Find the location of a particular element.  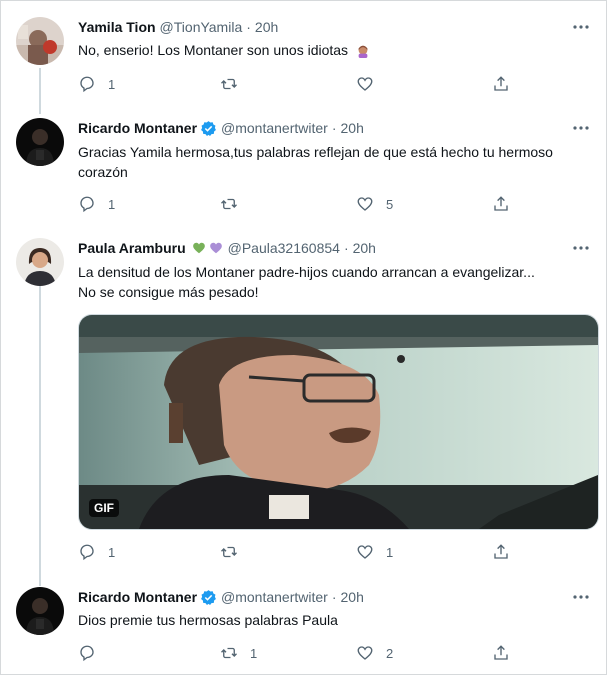

tweet-header: Paula Aramburu @Paula32160854 · 20h is located at coordinates (227, 248).